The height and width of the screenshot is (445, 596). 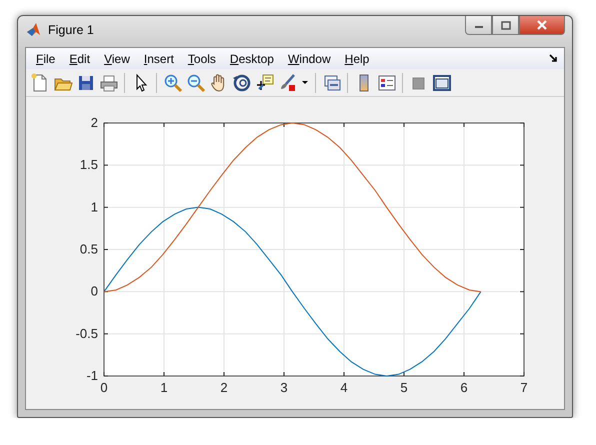 What do you see at coordinates (89, 164) in the screenshot?
I see `y-tick-label: 1.5` at bounding box center [89, 164].